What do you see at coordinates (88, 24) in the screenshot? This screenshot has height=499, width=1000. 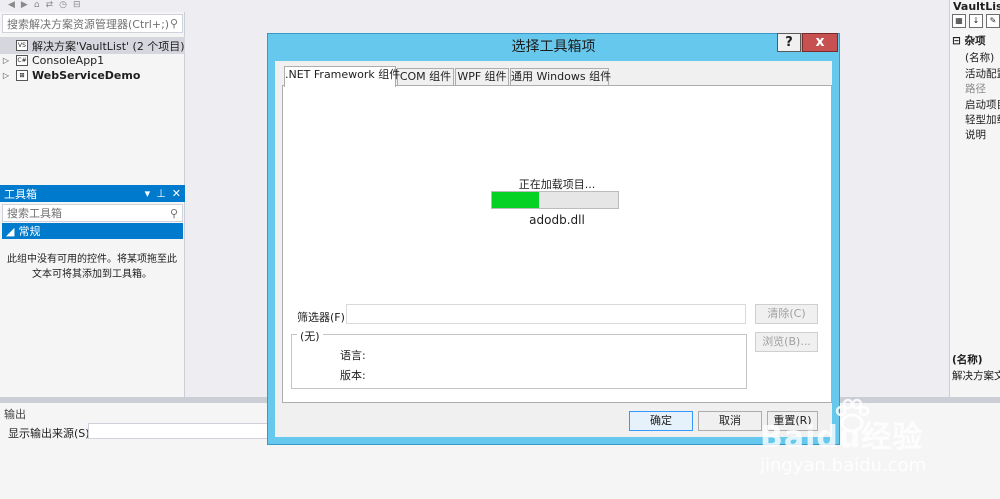 I see `solution-search-placeholder: 搜索解决方案资源管理器(Ctrl+;)` at bounding box center [88, 24].